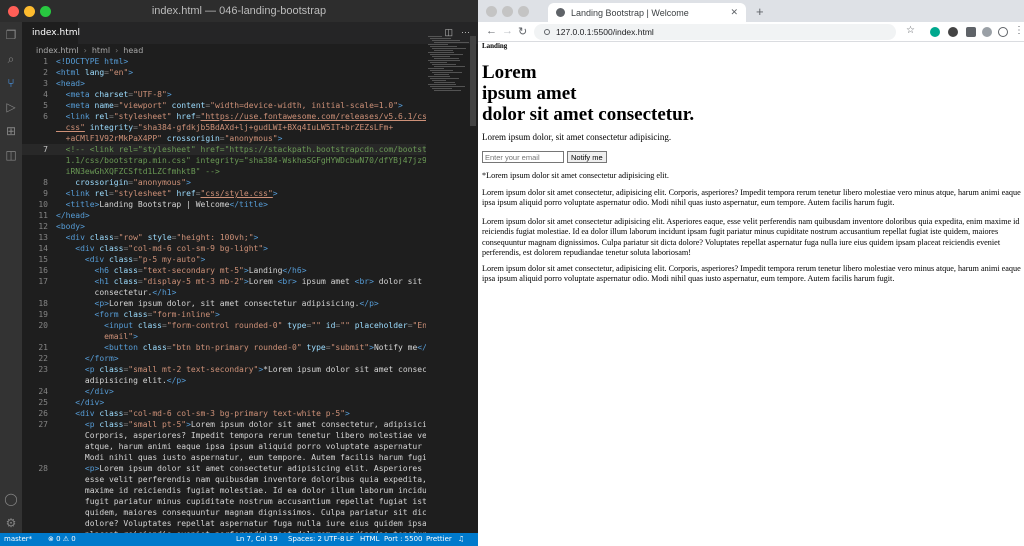  I want to click on search-icon: ⌕, so click(11, 59).